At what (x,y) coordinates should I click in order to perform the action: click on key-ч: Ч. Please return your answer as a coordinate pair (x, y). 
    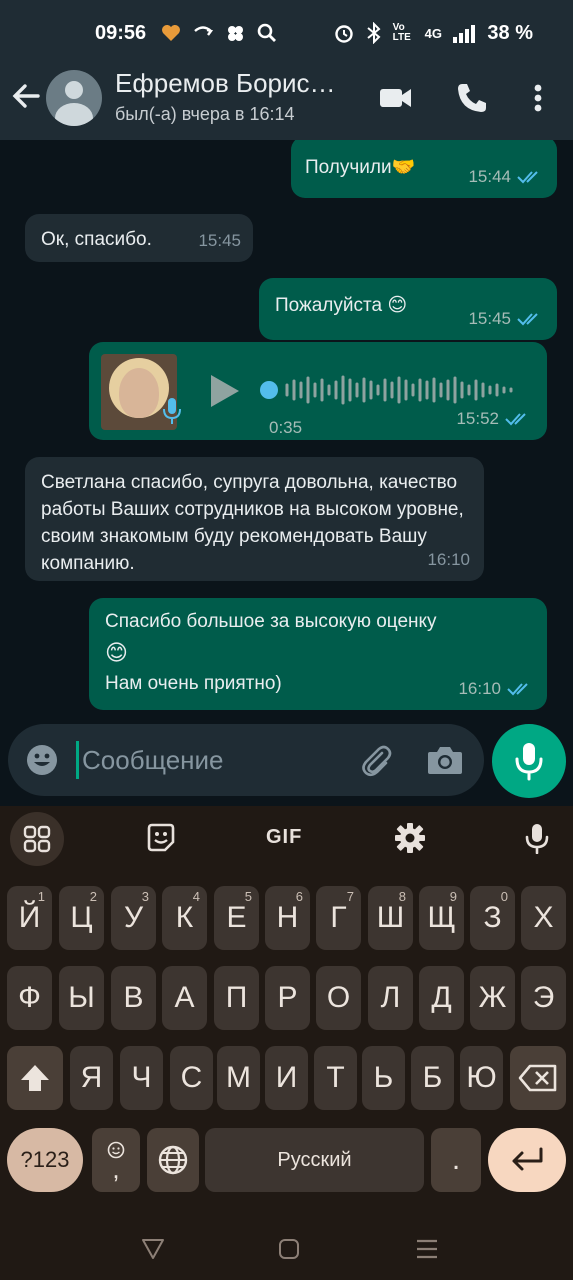
    Looking at the image, I should click on (141, 1078).